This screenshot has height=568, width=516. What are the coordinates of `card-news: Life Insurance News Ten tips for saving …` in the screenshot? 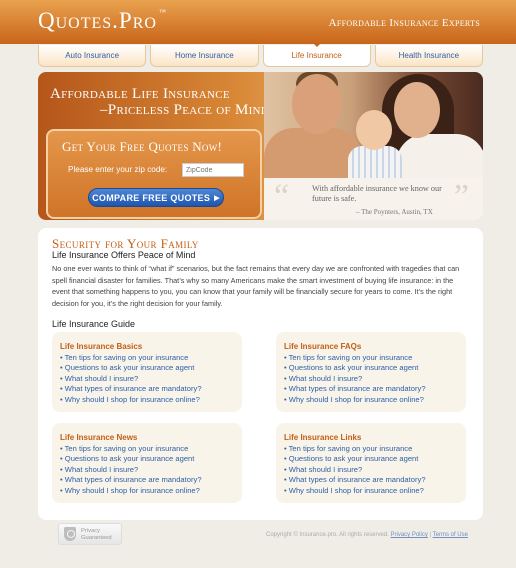 It's located at (147, 463).